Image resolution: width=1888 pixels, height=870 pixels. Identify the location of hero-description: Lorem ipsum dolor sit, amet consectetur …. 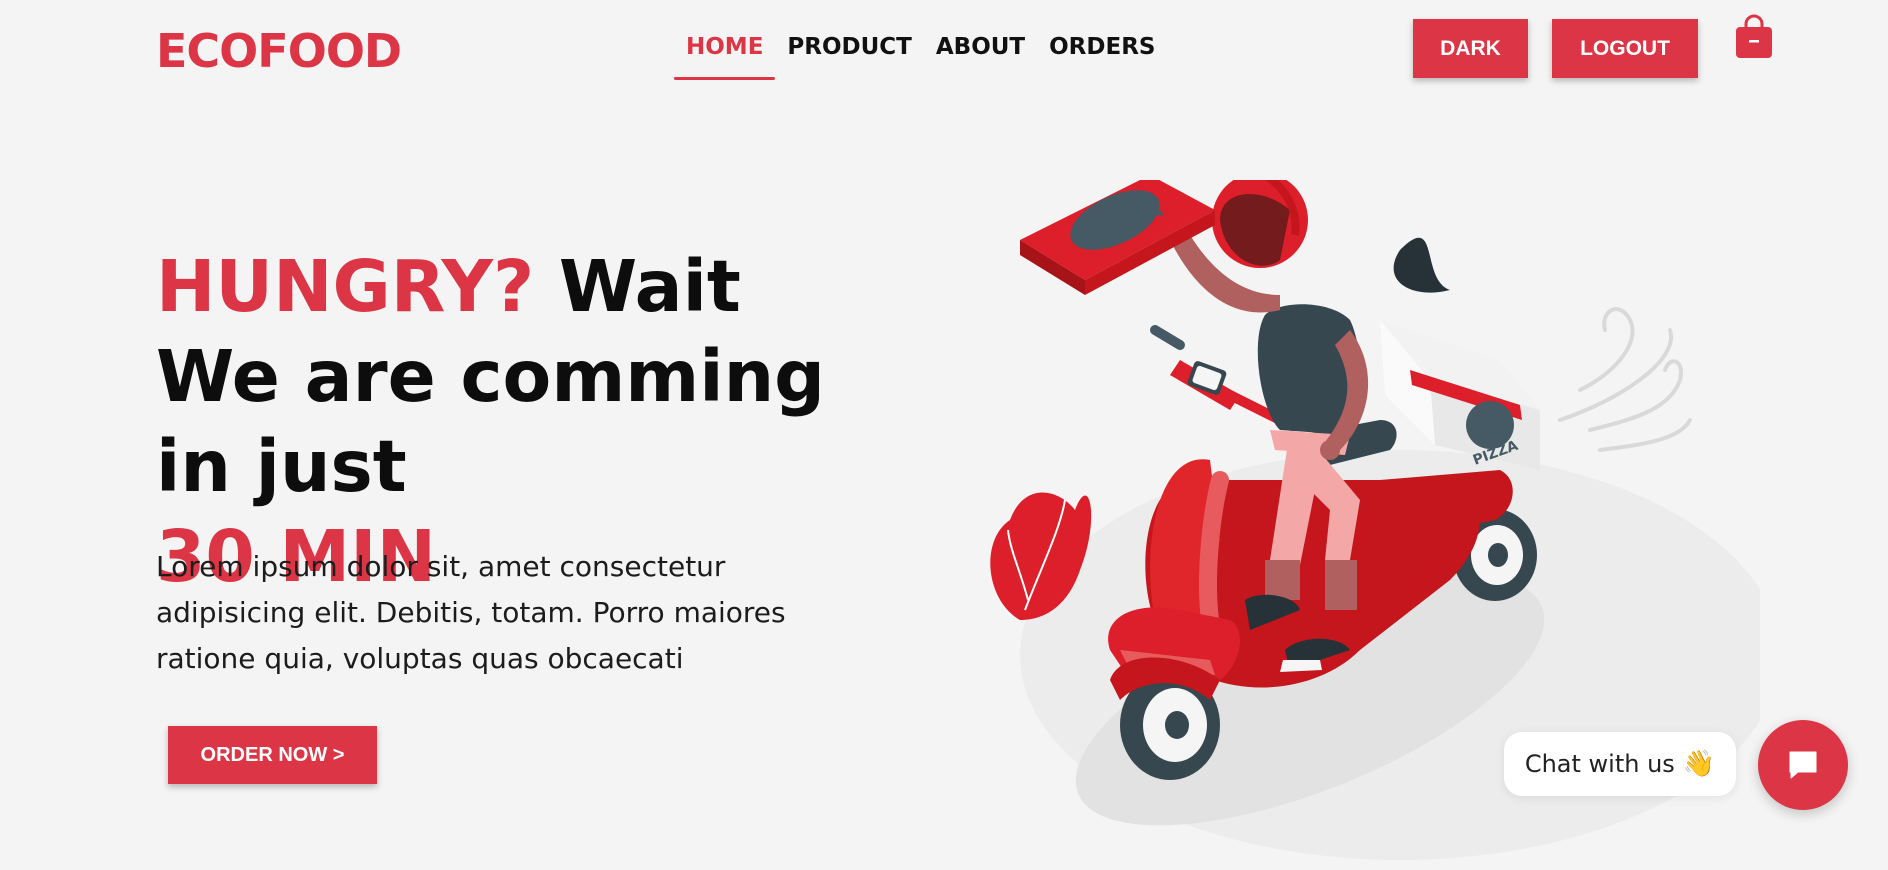
(471, 612).